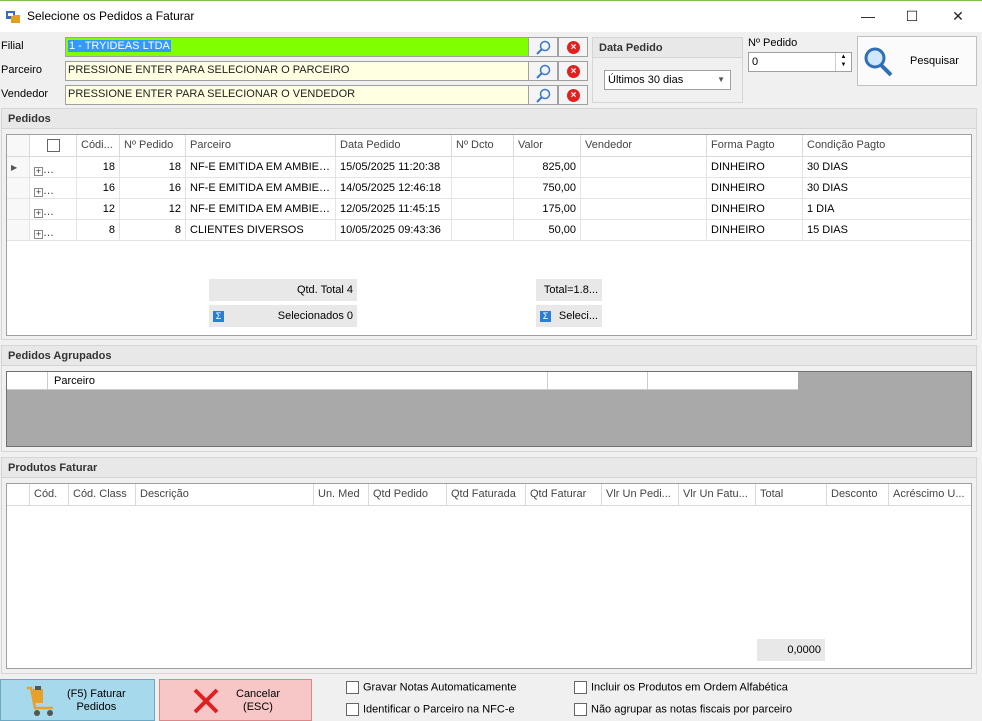  What do you see at coordinates (394, 230) in the screenshot?
I see `cell-data-pedido: 10/05/2025 09:43:36` at bounding box center [394, 230].